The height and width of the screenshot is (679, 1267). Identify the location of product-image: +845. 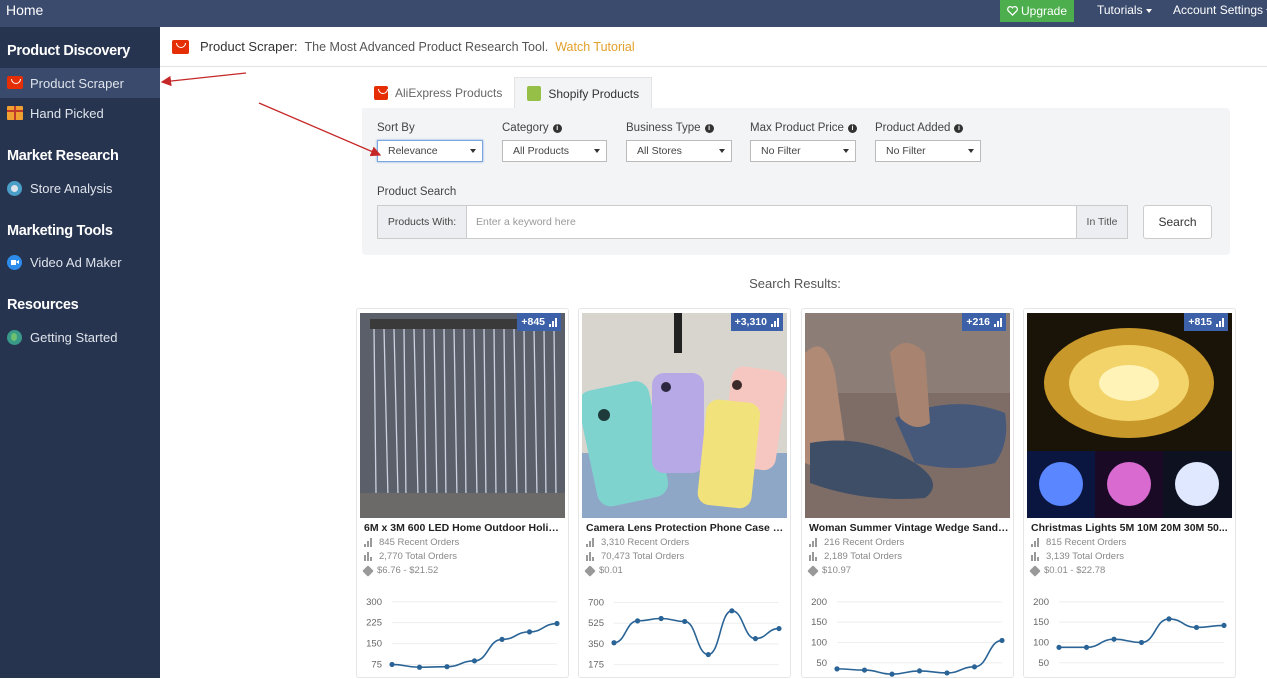
(462, 415).